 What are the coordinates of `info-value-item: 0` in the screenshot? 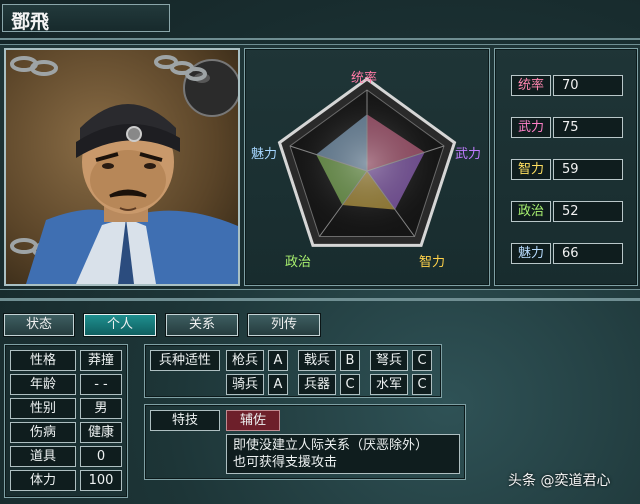 It's located at (101, 456).